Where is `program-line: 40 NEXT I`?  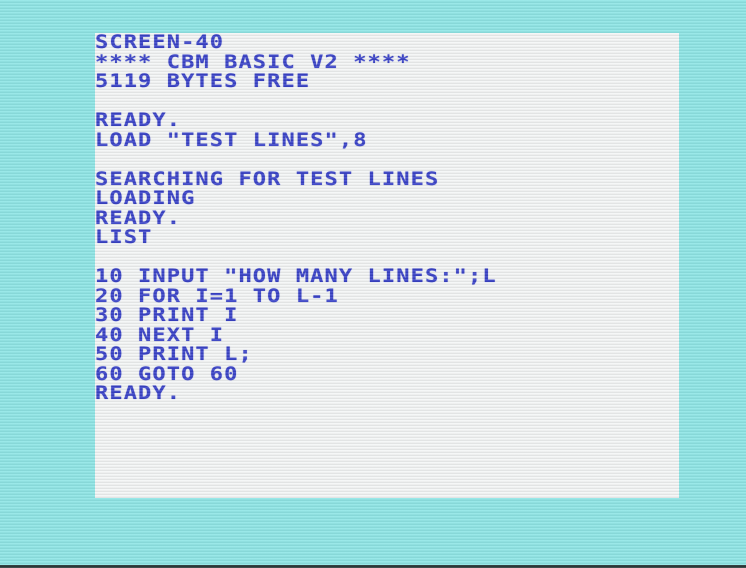 program-line: 40 NEXT I is located at coordinates (160, 335).